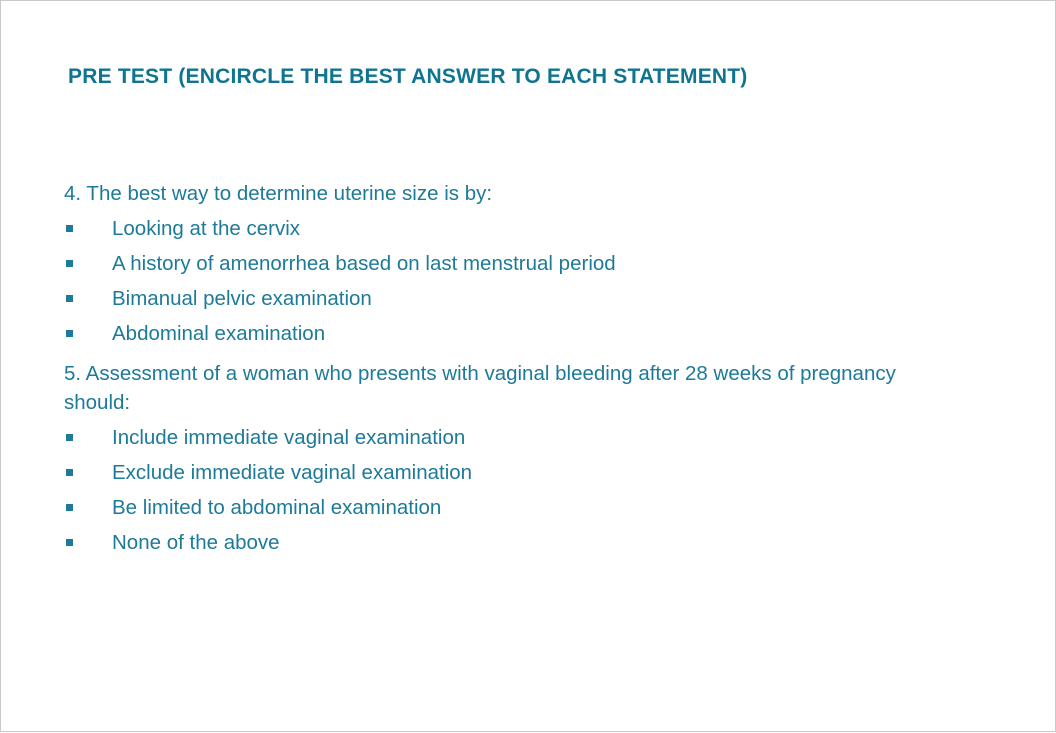 The image size is (1056, 733). Describe the element at coordinates (242, 298) in the screenshot. I see `option-label: Bimanual pelvic examination` at that location.